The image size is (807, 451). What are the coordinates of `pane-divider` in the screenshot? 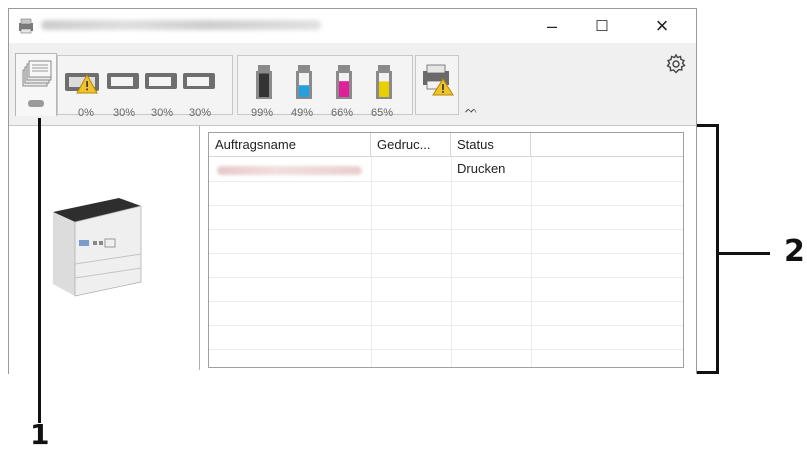 It's located at (199, 248).